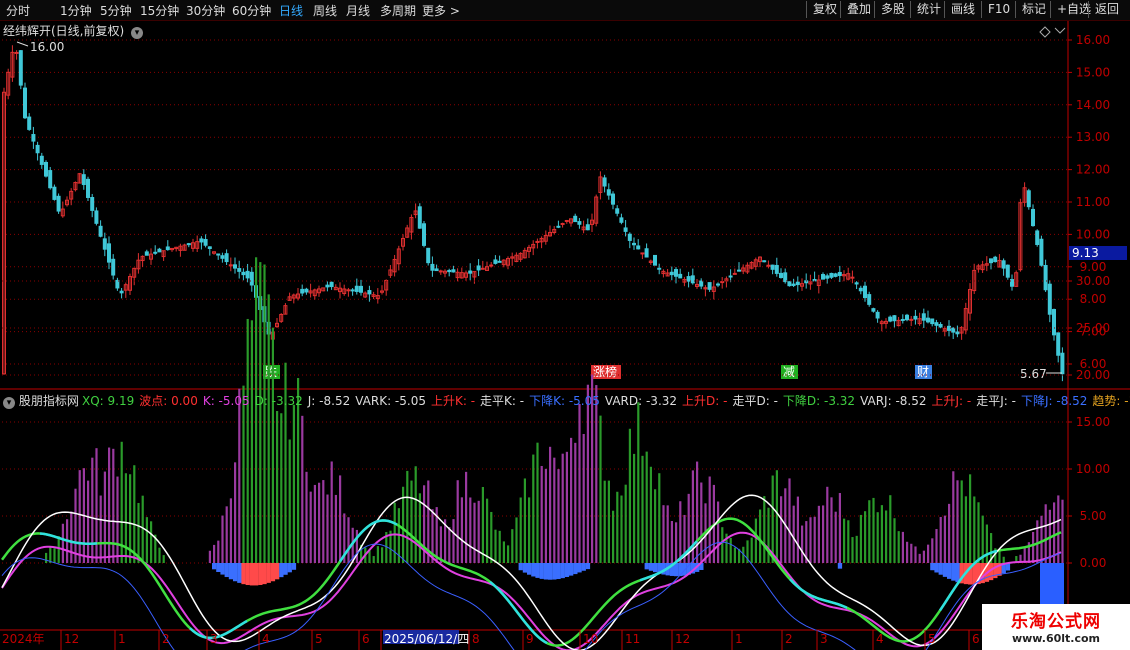  What do you see at coordinates (205, 10) in the screenshot?
I see `period-tab: 30分钟` at bounding box center [205, 10].